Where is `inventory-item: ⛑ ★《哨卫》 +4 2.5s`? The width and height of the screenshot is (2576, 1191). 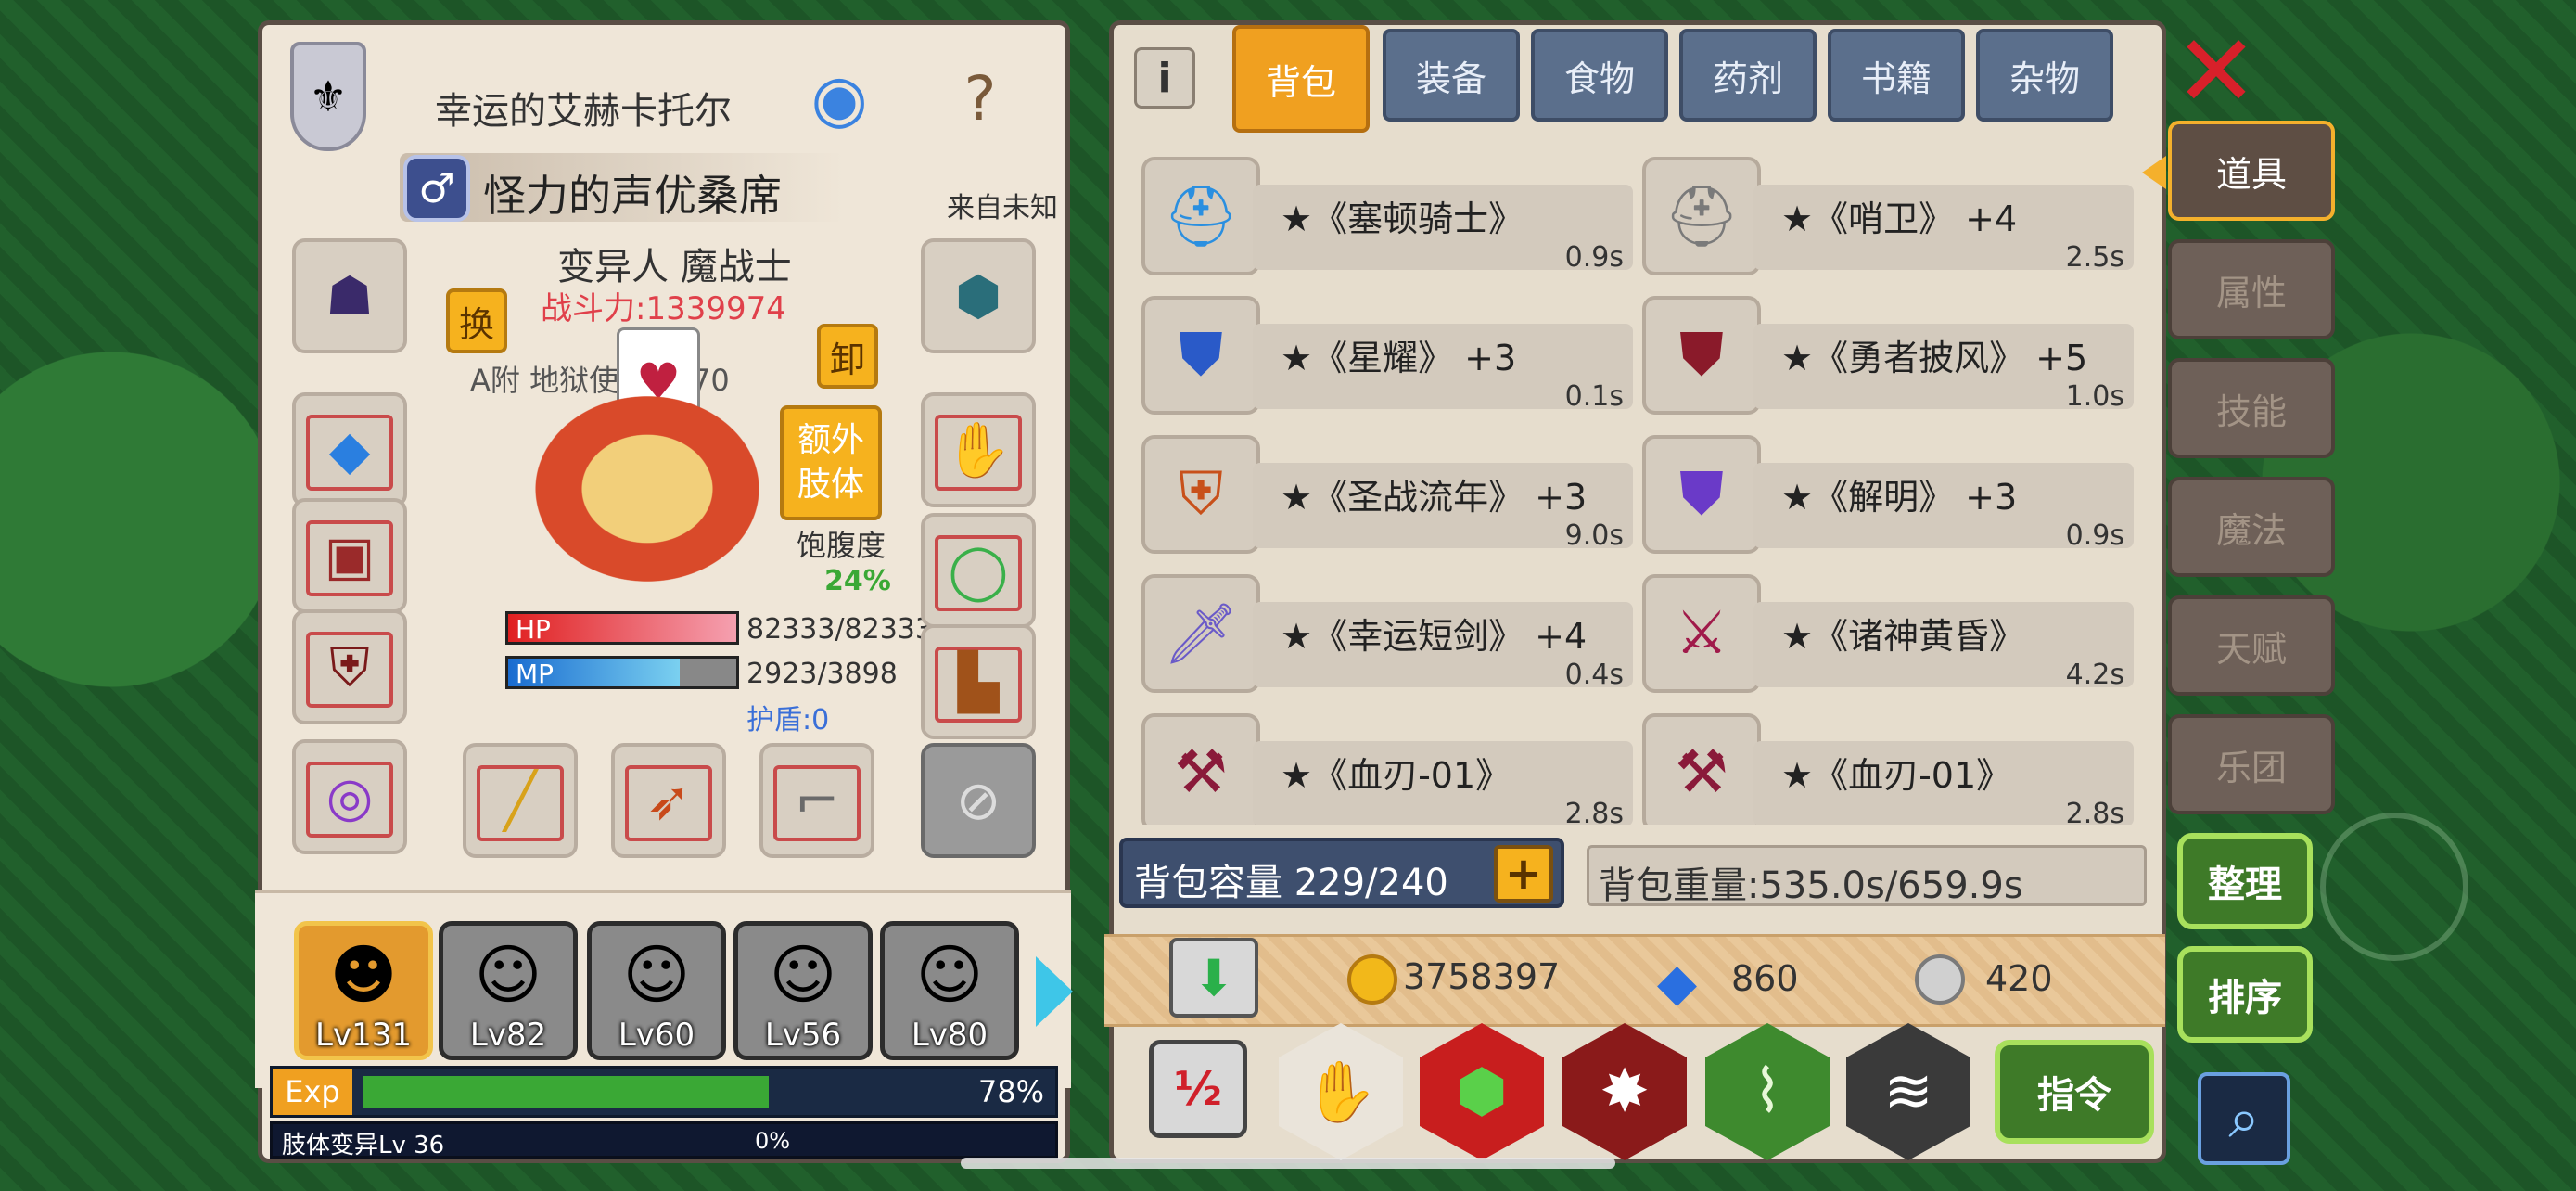 inventory-item: ⛑ ★《哨卫》 +4 2.5s is located at coordinates (1893, 221).